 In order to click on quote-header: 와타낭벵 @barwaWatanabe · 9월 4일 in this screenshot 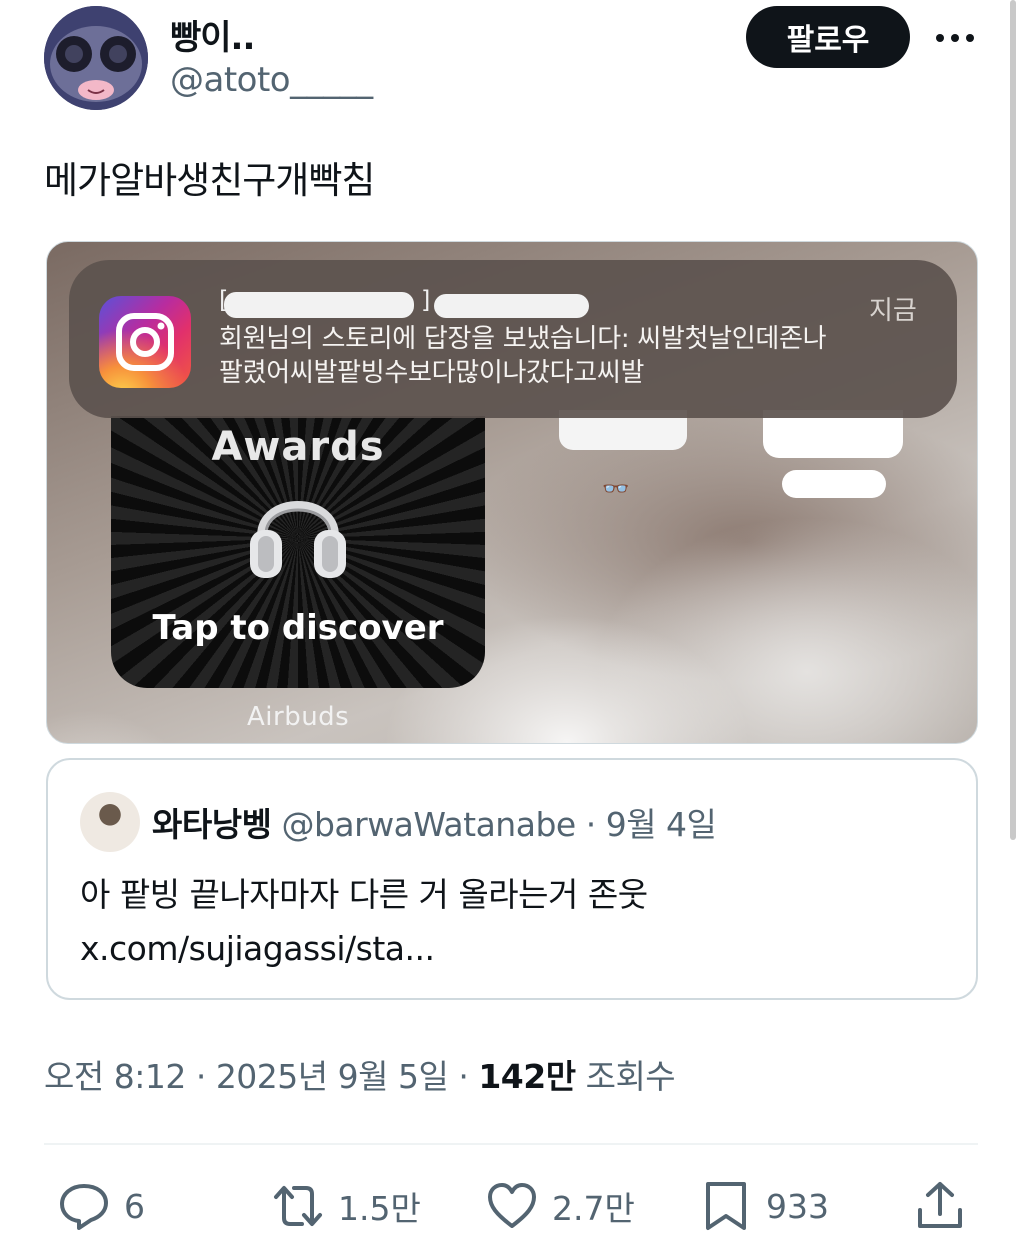, I will do `click(434, 822)`.